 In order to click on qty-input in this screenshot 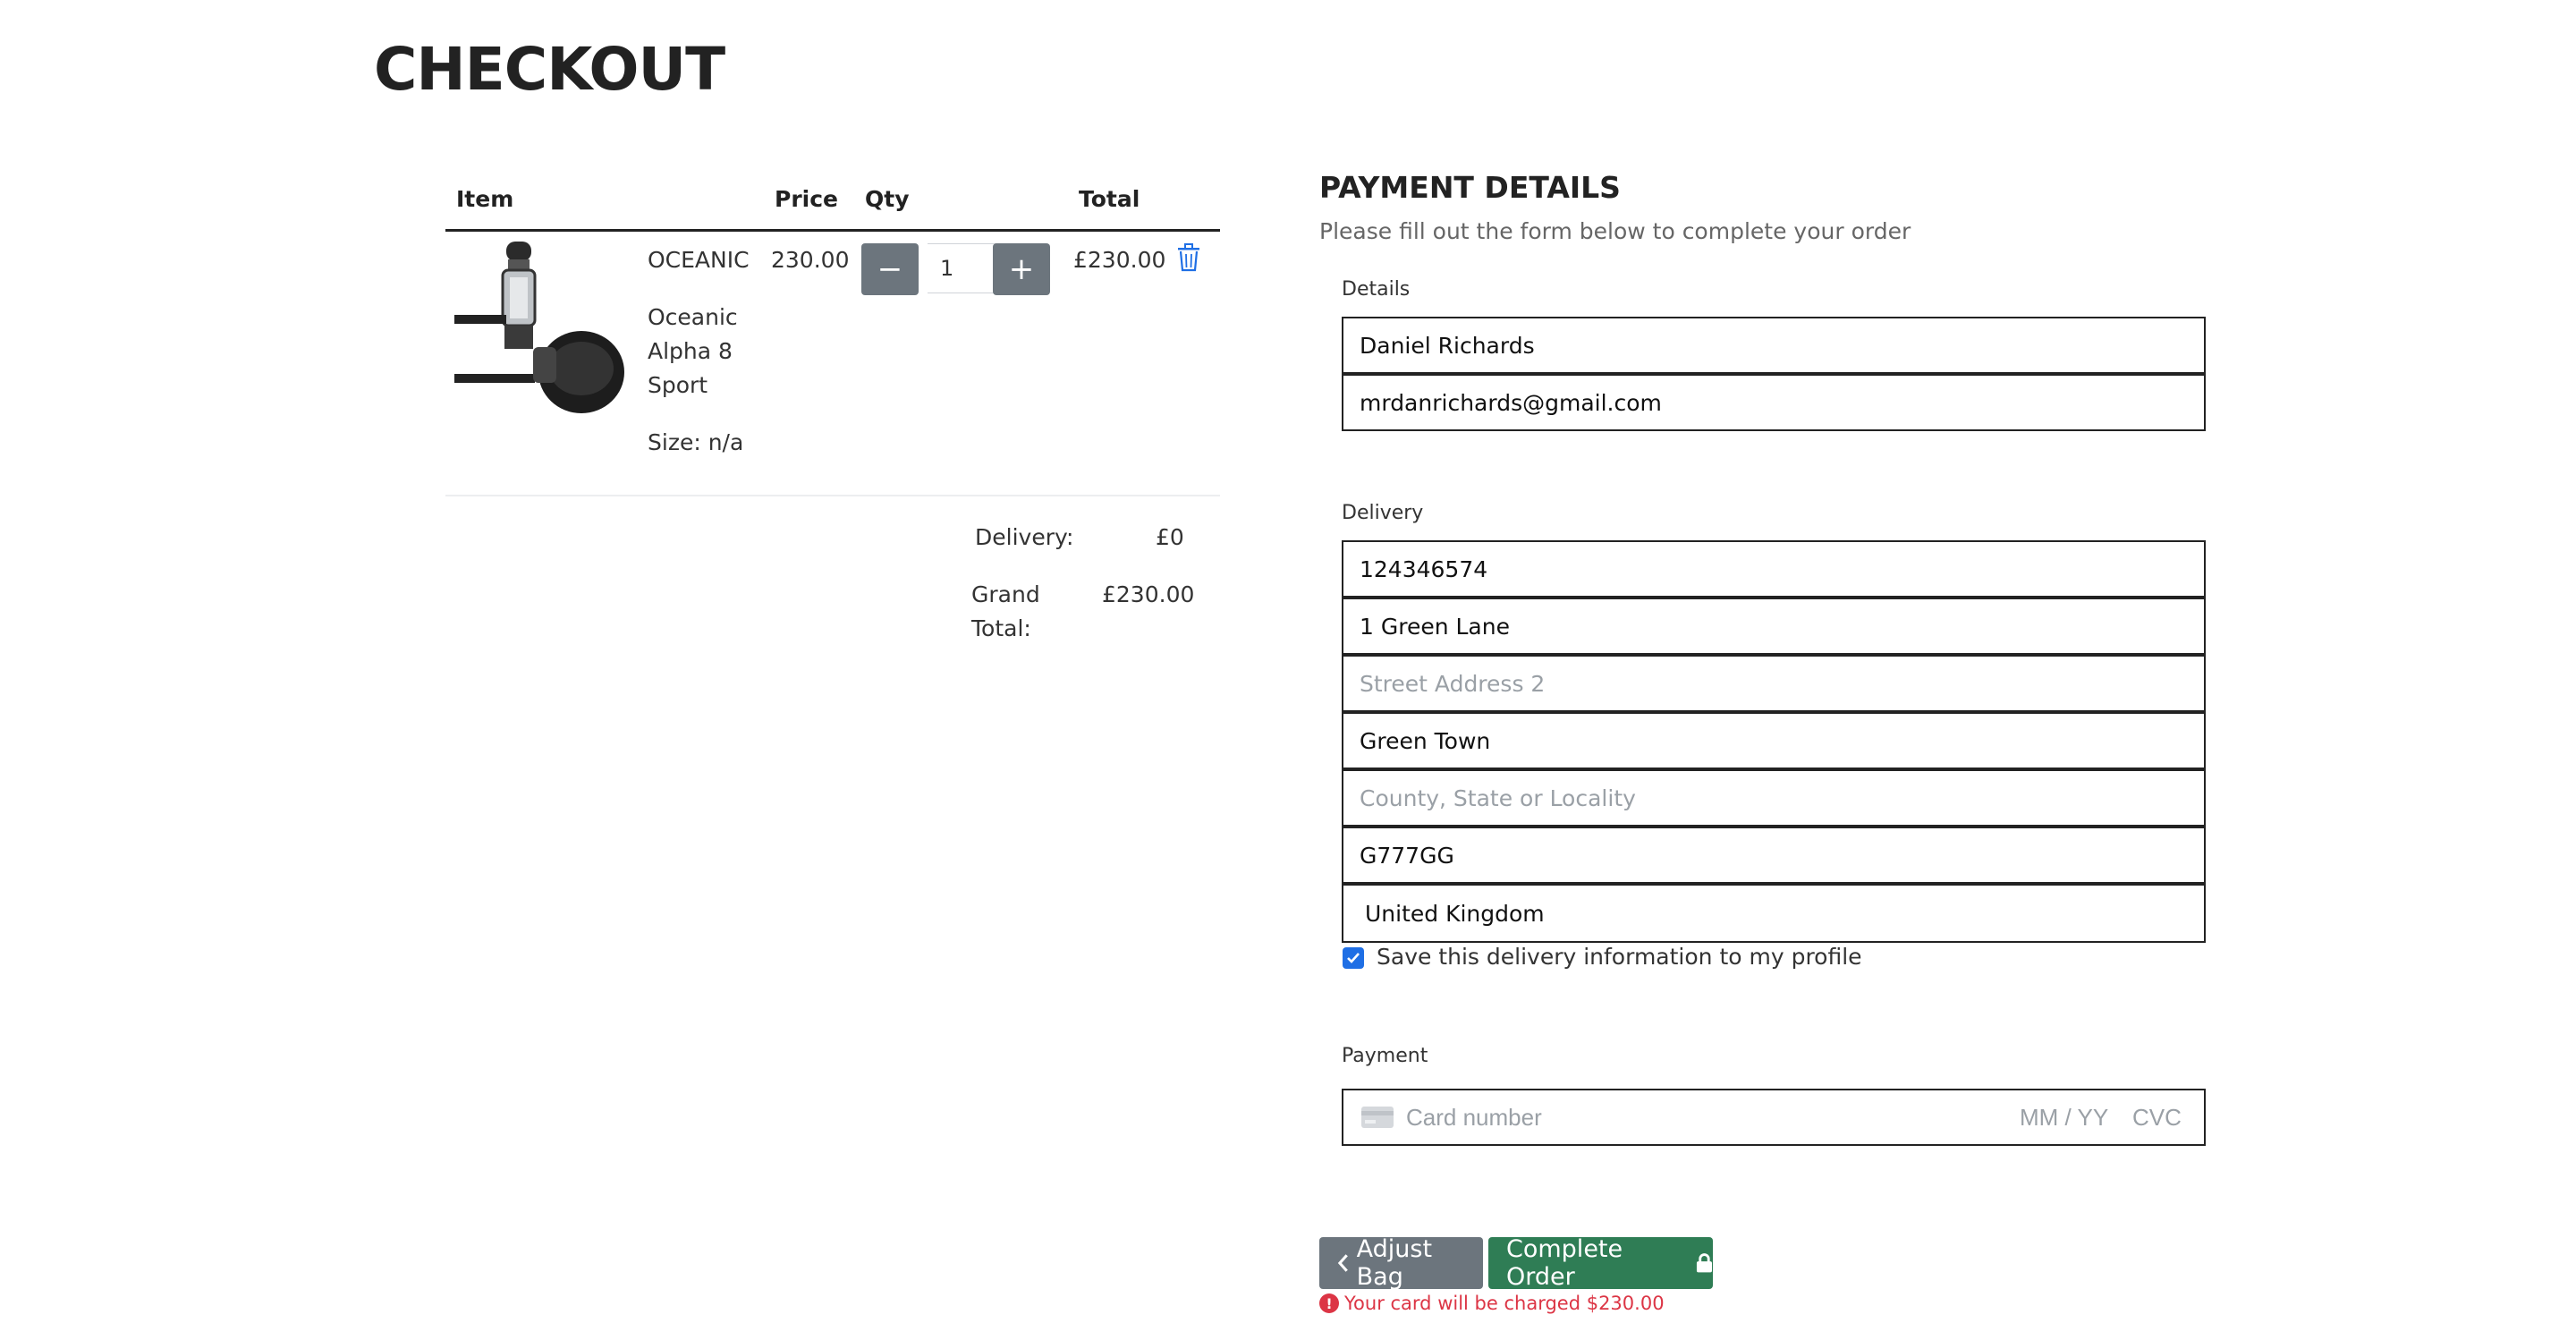, I will do `click(963, 268)`.